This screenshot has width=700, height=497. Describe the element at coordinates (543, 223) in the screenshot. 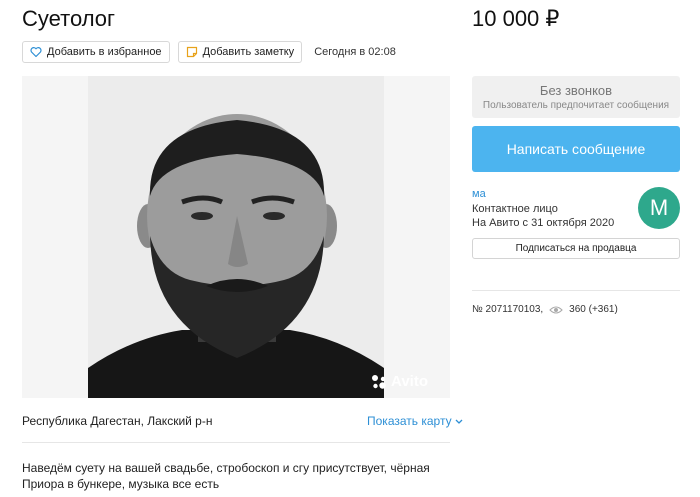

I see `seller-since: На Авито с 31 октября 2020` at that location.